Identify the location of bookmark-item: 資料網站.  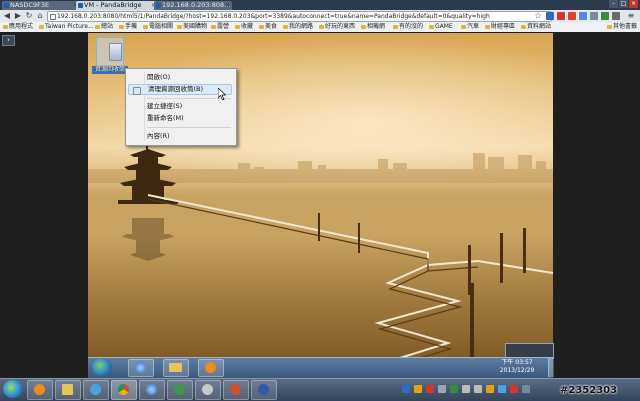
(535, 27).